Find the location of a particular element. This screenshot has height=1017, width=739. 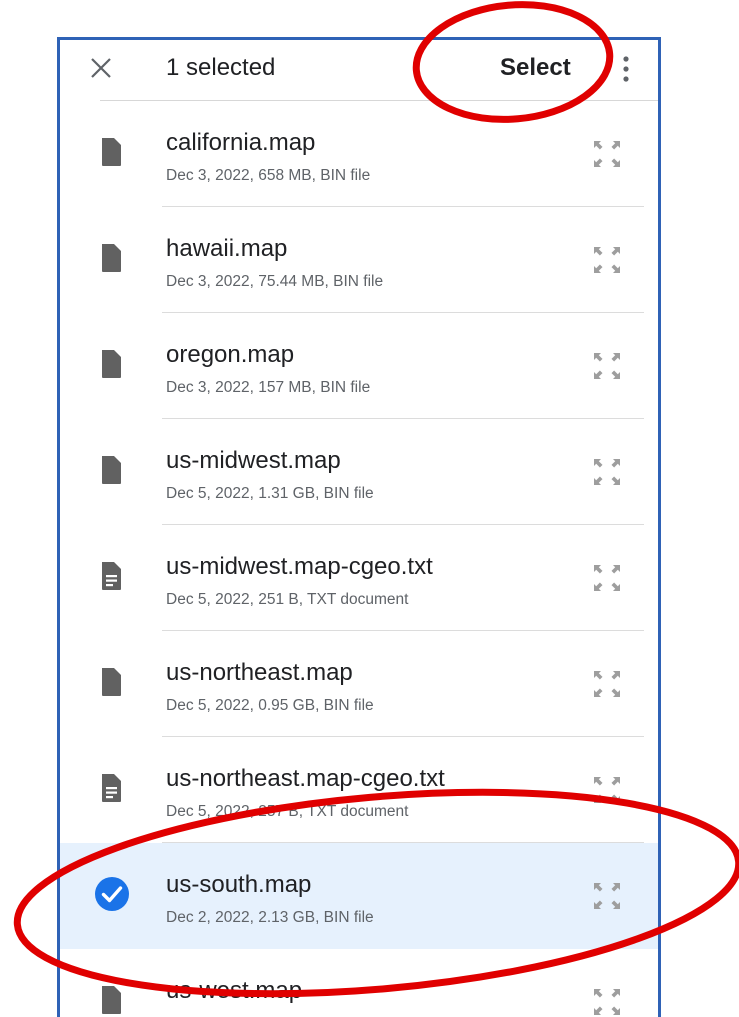

file-meta: Dec 3, 2022, 157 MB, BIN file is located at coordinates (268, 387).